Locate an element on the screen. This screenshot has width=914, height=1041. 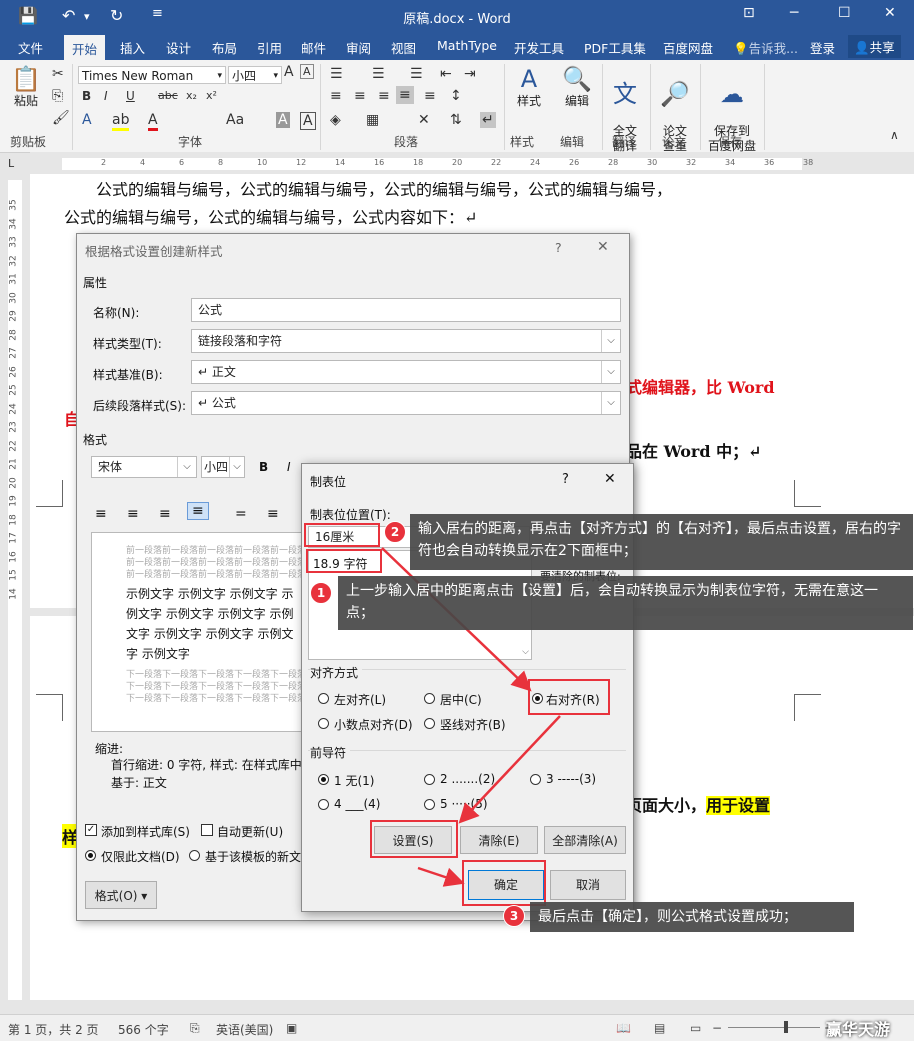
zoom-slider is located at coordinates (774, 1027).